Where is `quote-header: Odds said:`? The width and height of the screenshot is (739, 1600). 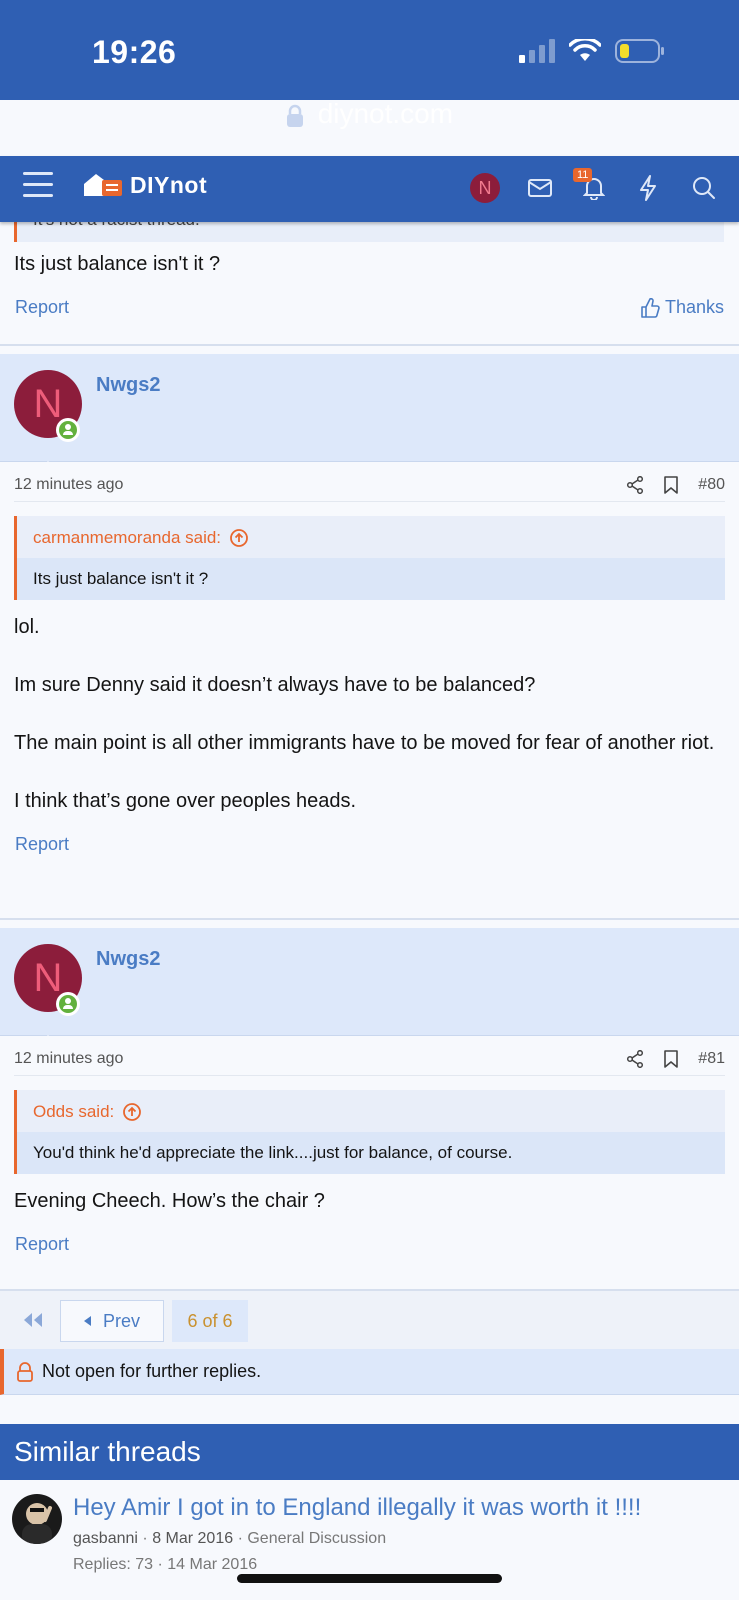 quote-header: Odds said: is located at coordinates (371, 1111).